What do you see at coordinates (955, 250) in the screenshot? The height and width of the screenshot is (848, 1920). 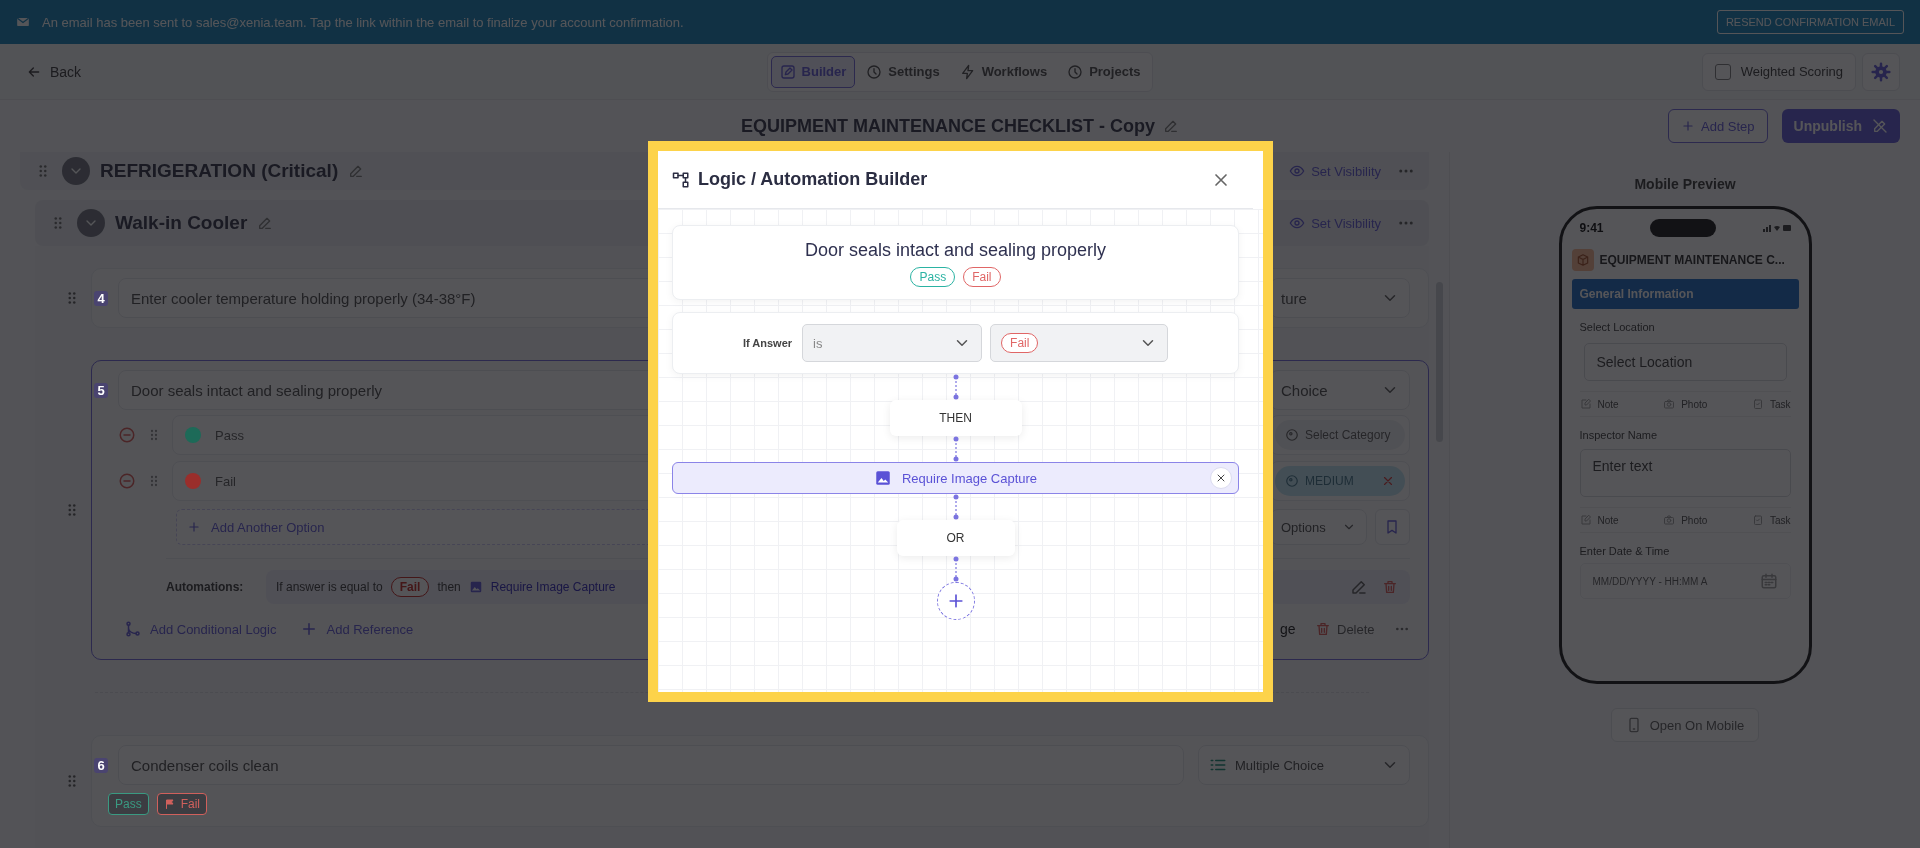 I see `question-title: Door seals intact and sealing properly` at bounding box center [955, 250].